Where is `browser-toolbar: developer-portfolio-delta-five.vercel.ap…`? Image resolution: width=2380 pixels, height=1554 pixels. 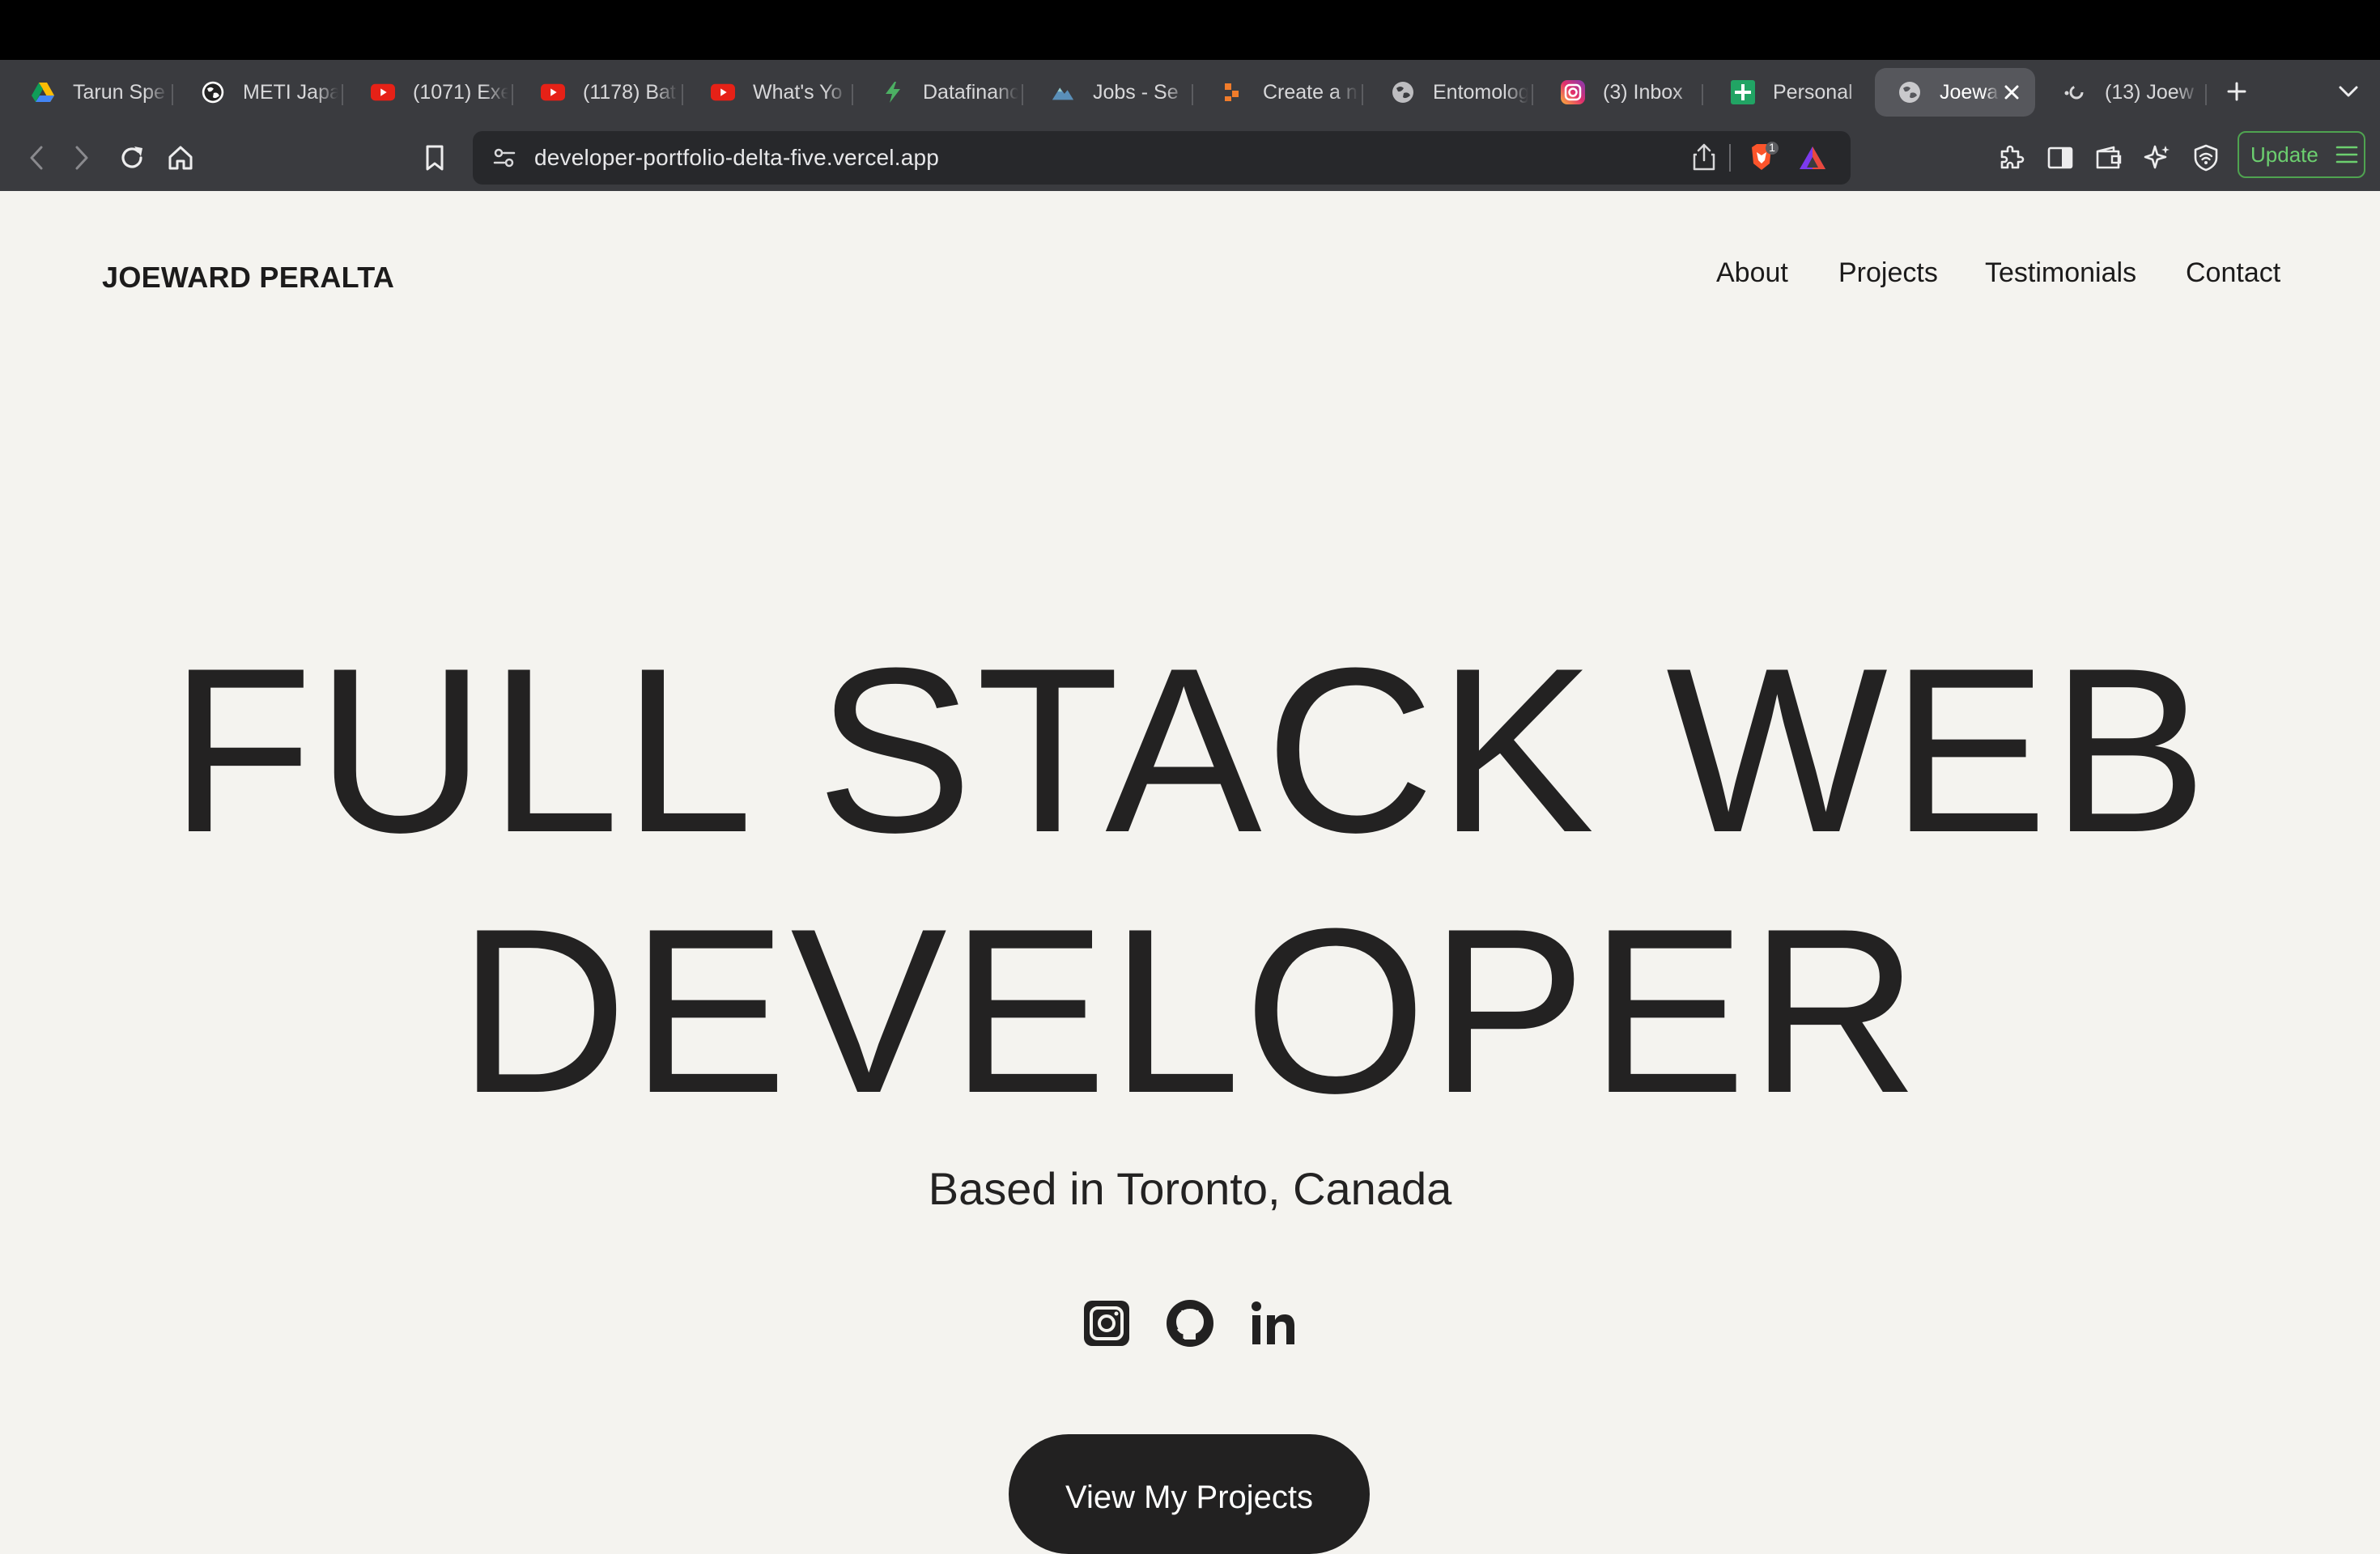 browser-toolbar: developer-portfolio-delta-five.vercel.ap… is located at coordinates (1190, 158).